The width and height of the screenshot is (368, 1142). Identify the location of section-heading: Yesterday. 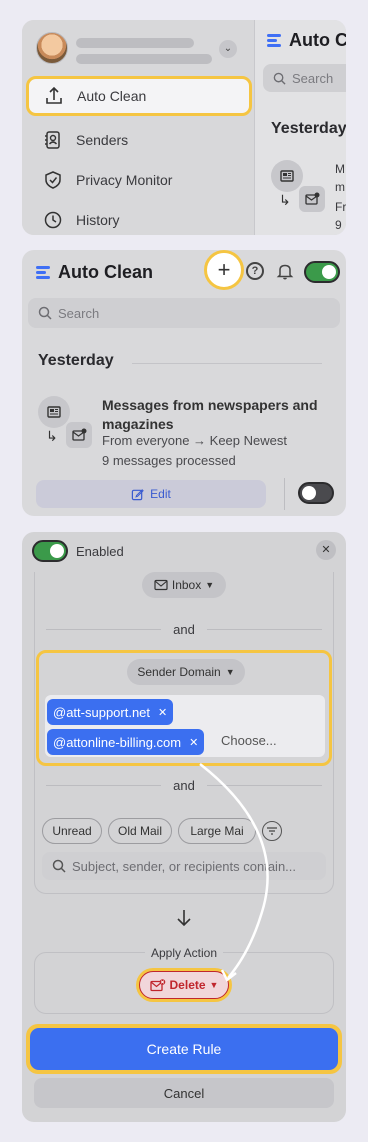
(76, 360).